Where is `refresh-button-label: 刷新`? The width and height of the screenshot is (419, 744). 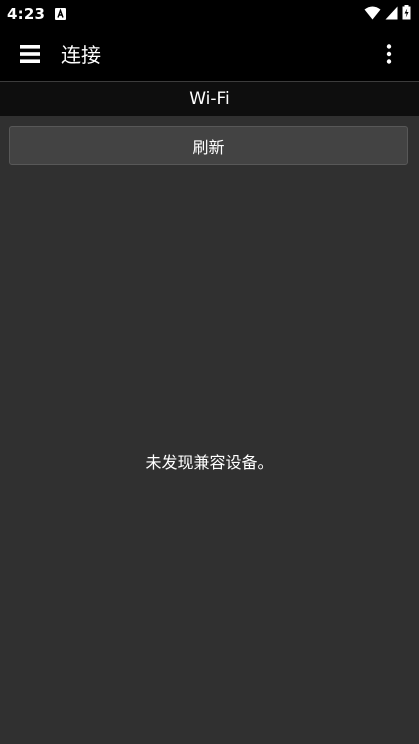
refresh-button-label: 刷新 is located at coordinates (208, 147).